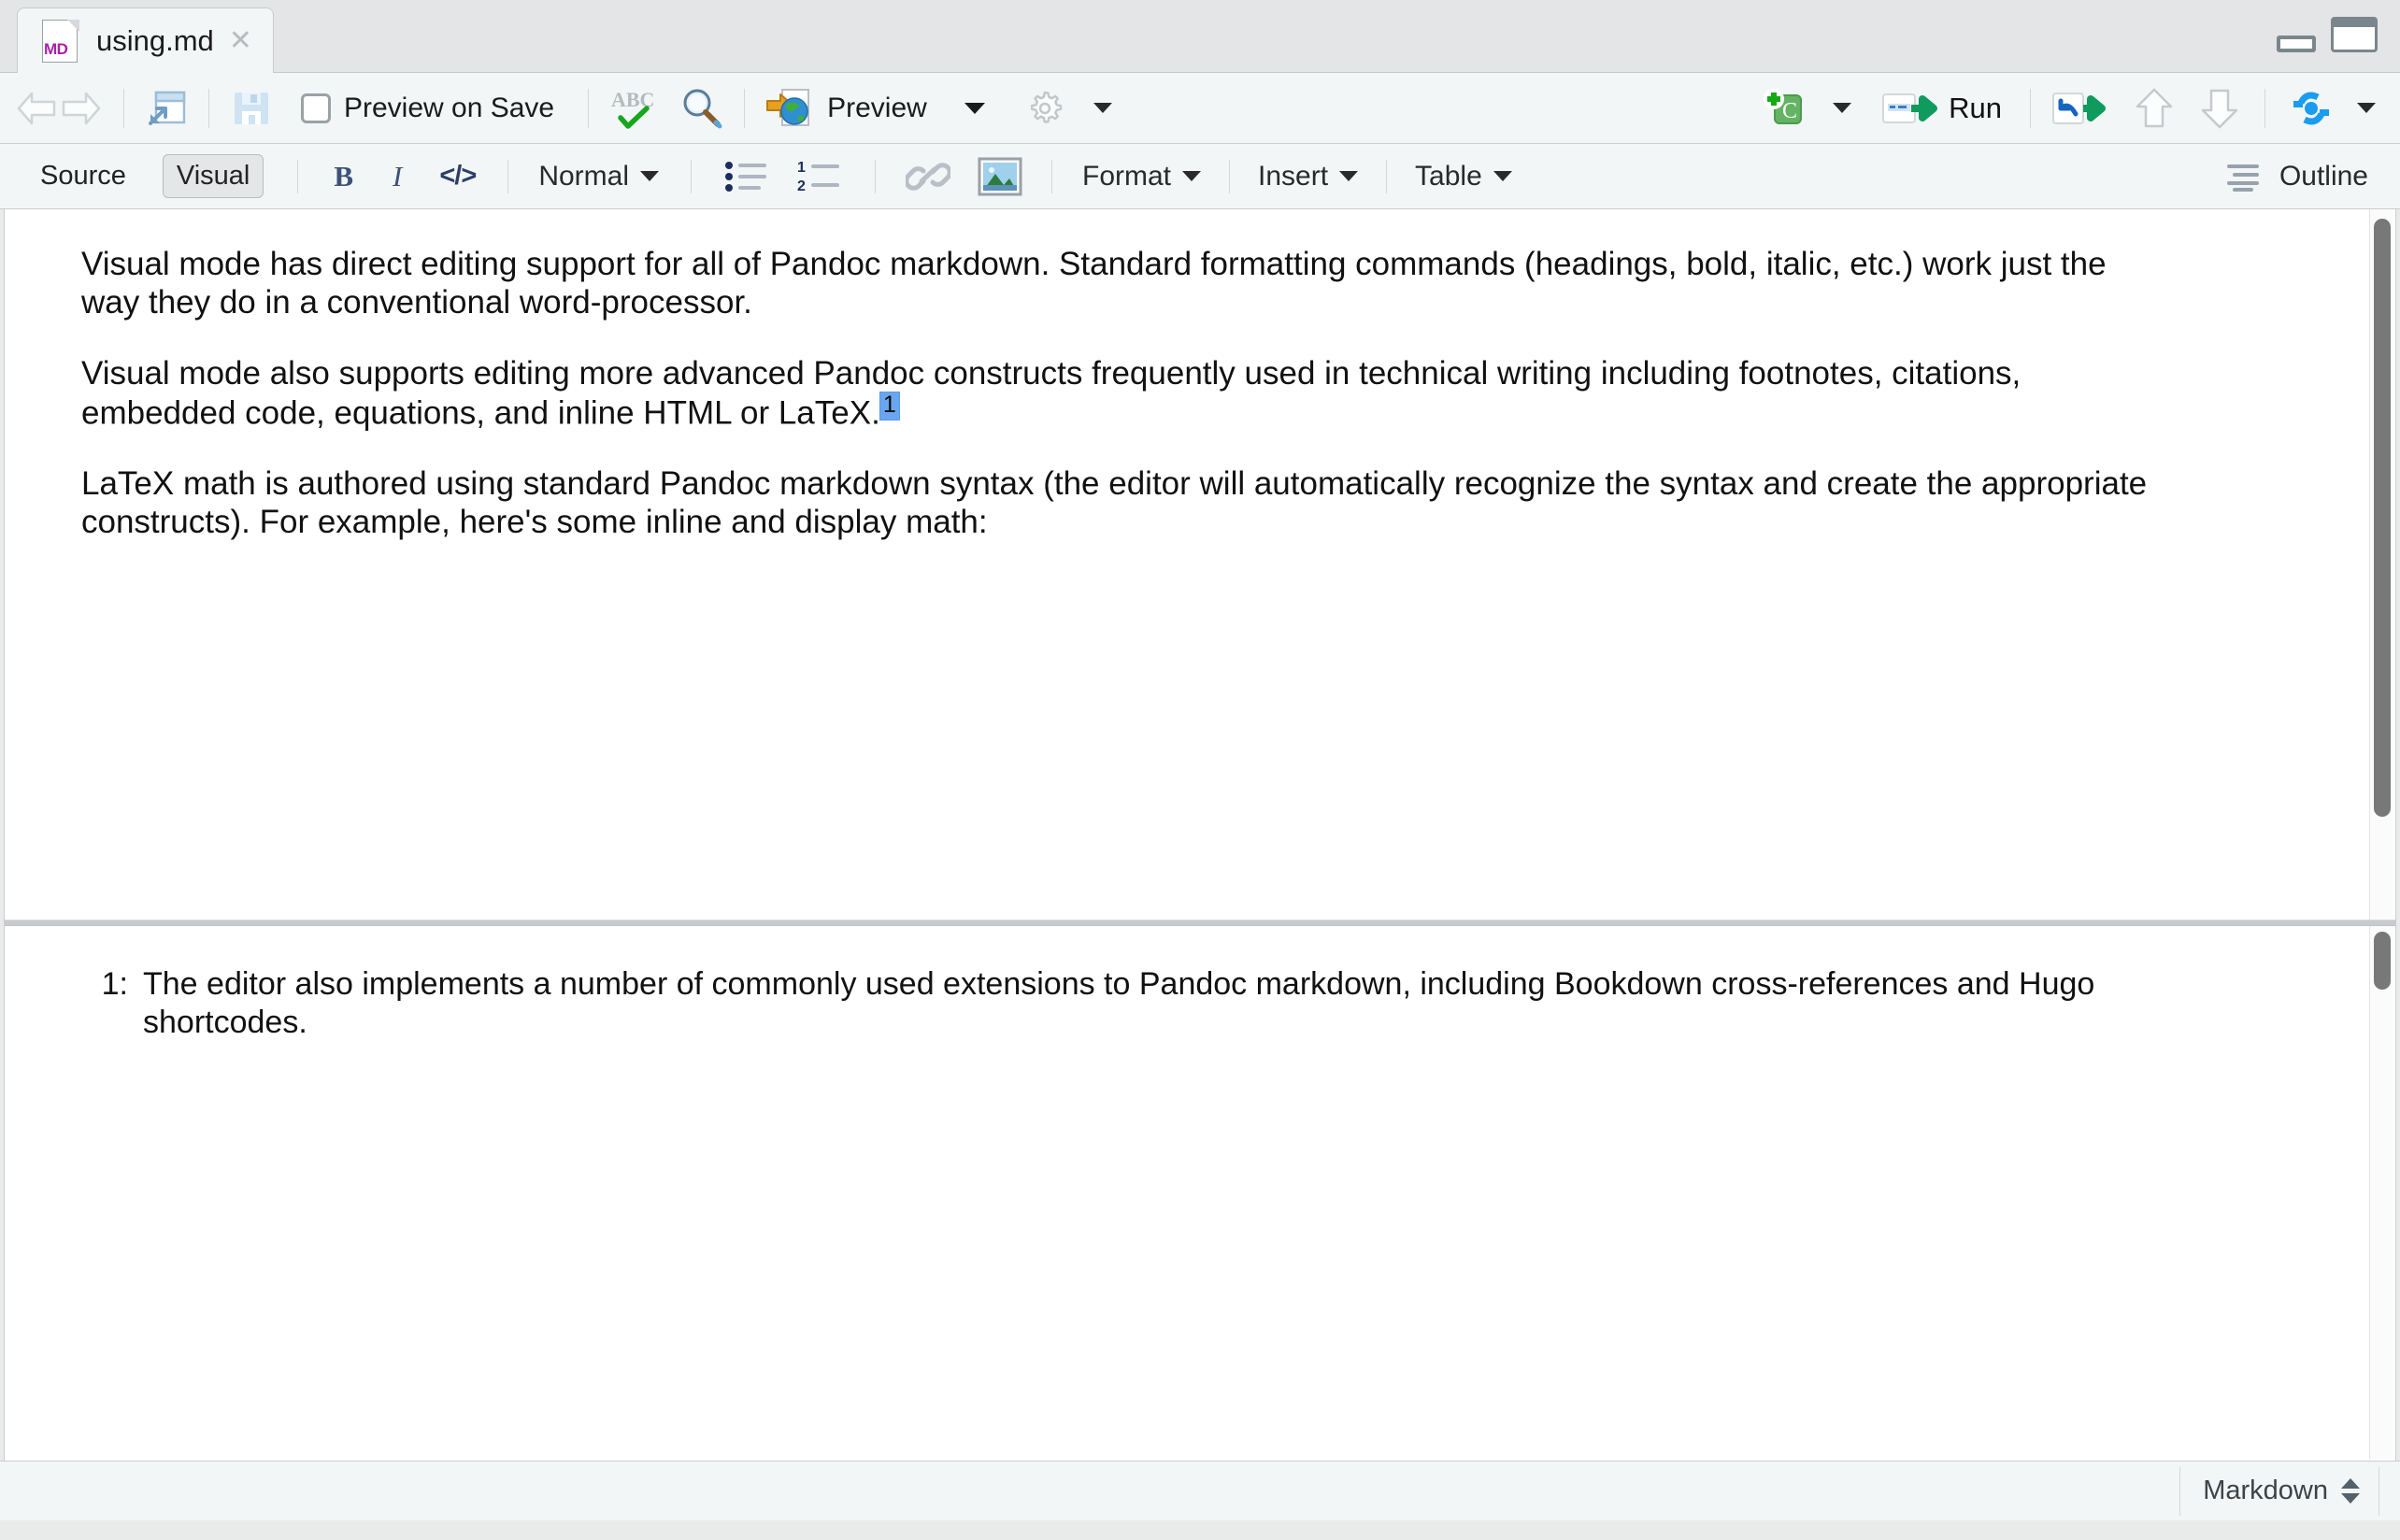 Image resolution: width=2400 pixels, height=1540 pixels. Describe the element at coordinates (316, 108) in the screenshot. I see `checkbox-box` at that location.